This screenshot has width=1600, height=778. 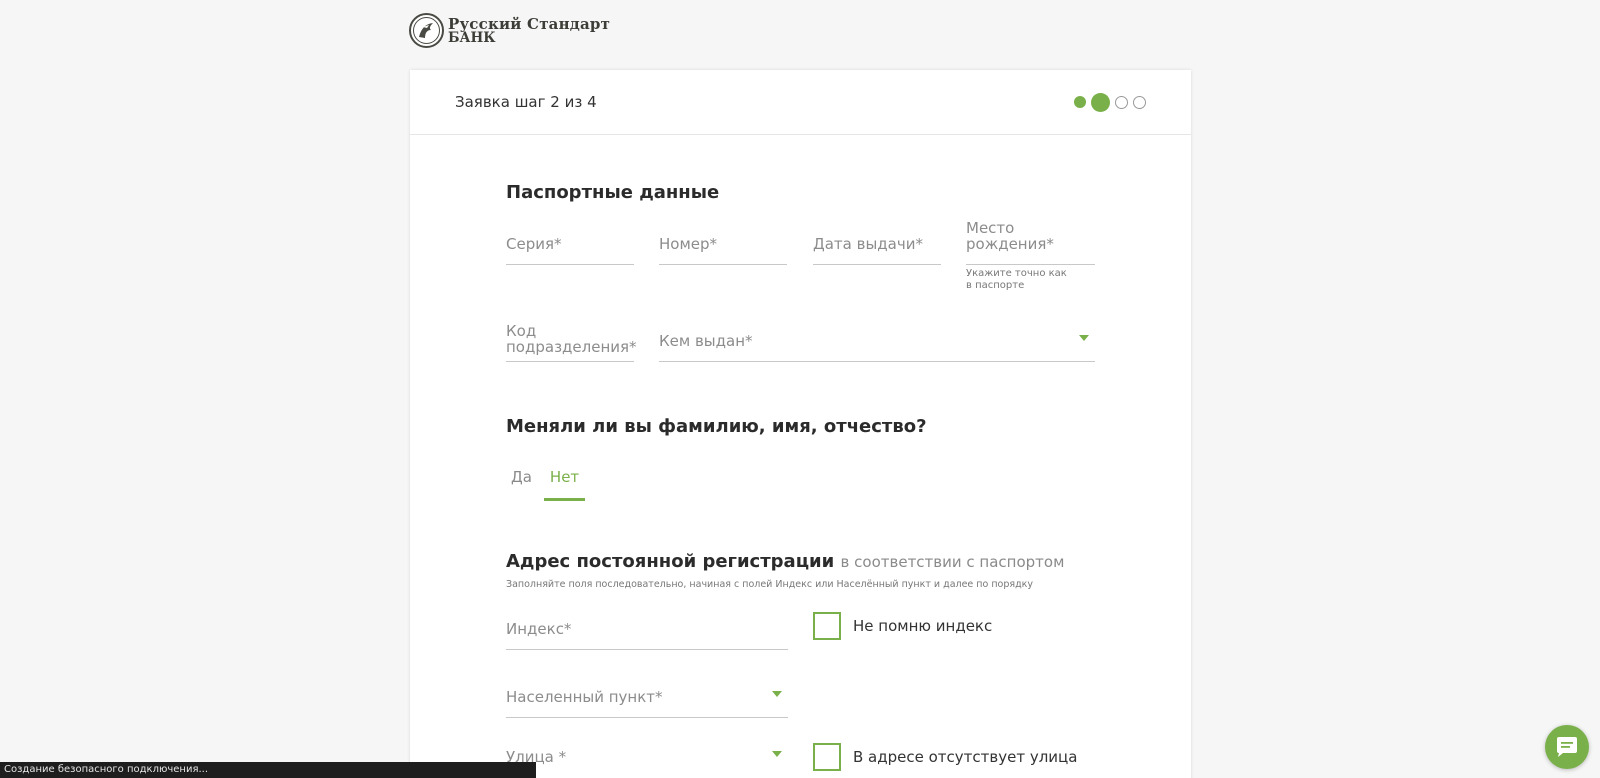 I want to click on passport-section-title: Паспортные данные, so click(x=613, y=192).